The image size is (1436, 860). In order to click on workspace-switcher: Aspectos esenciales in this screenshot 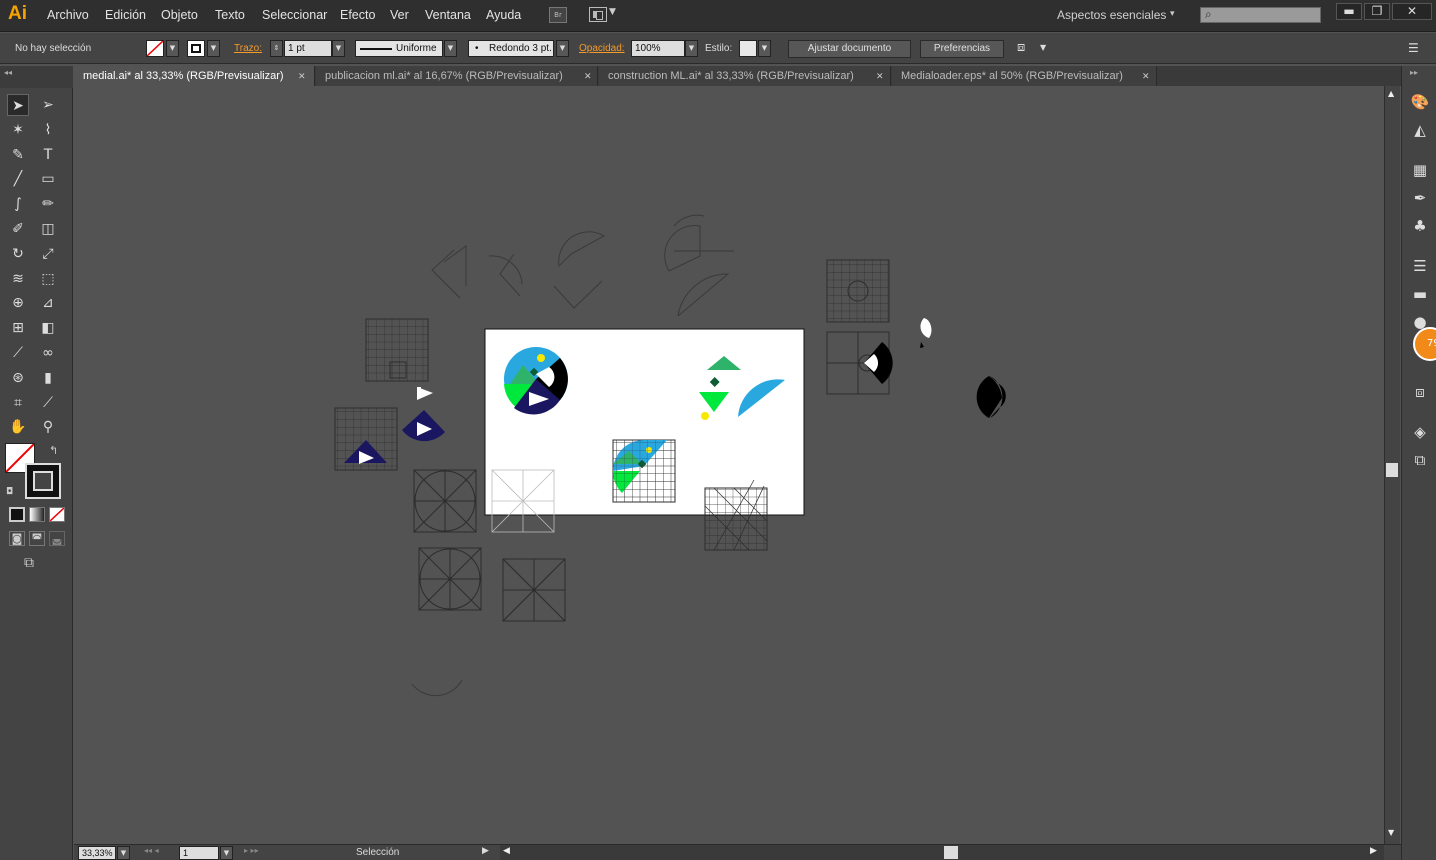, I will do `click(1111, 15)`.